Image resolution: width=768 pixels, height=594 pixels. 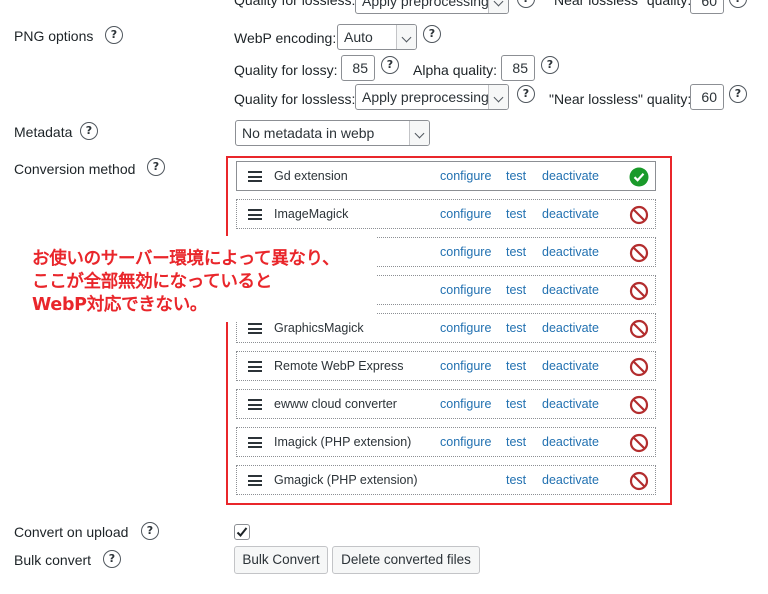 What do you see at coordinates (286, 70) in the screenshot?
I see `quality-lossy-label: Quality for lossy:` at bounding box center [286, 70].